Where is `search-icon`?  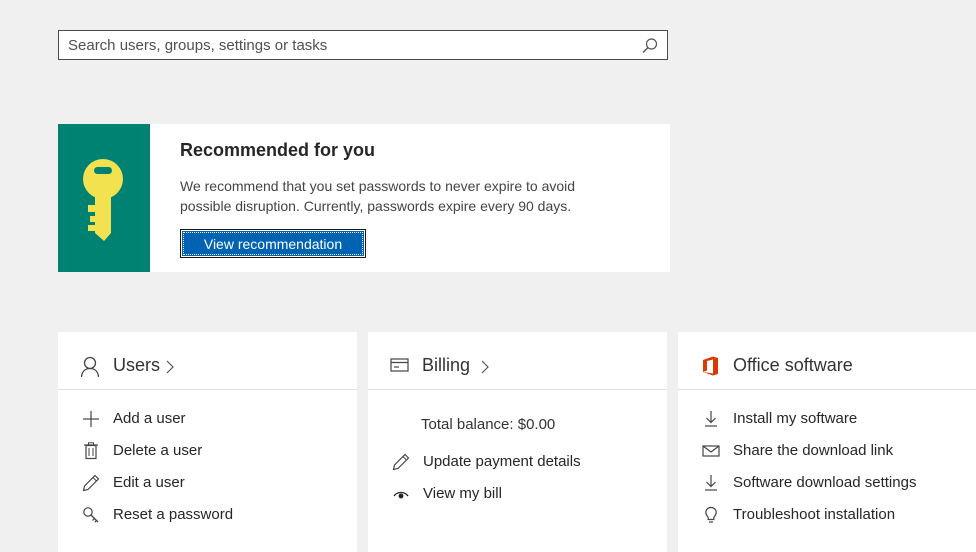
search-icon is located at coordinates (650, 48).